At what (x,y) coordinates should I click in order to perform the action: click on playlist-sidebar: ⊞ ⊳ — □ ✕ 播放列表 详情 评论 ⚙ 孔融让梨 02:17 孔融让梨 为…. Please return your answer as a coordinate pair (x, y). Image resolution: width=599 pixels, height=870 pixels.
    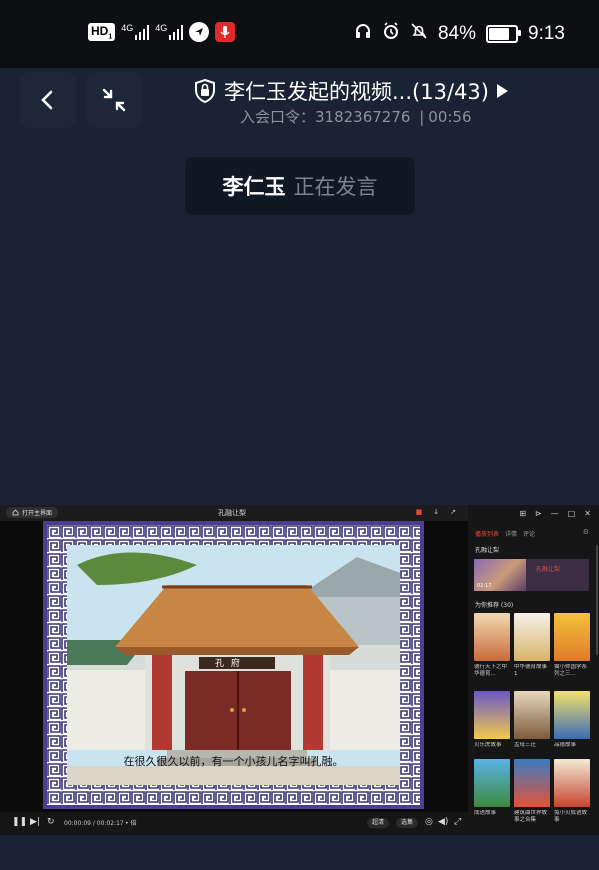
    Looking at the image, I should click on (533, 670).